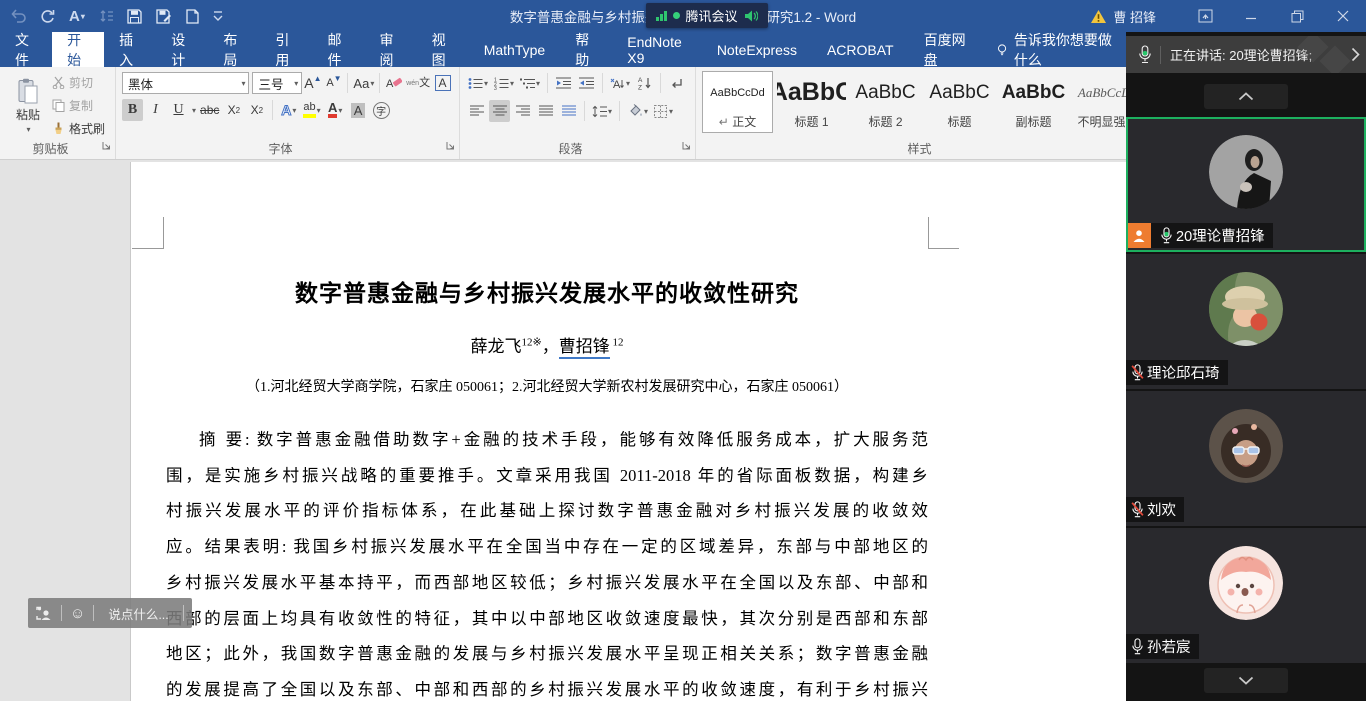 The image size is (1366, 701). What do you see at coordinates (1123, 16) in the screenshot?
I see `account-area: 曹 招锋` at bounding box center [1123, 16].